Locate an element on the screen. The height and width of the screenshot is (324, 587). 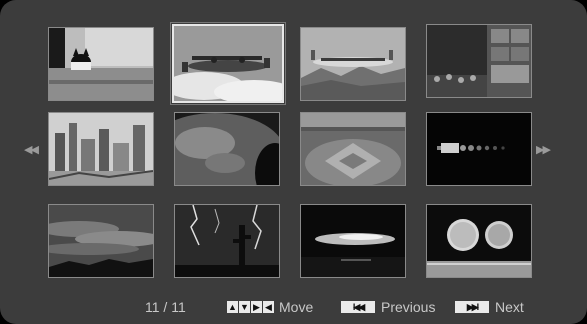
skip-previous-icon: I◀◀ is located at coordinates (358, 307).